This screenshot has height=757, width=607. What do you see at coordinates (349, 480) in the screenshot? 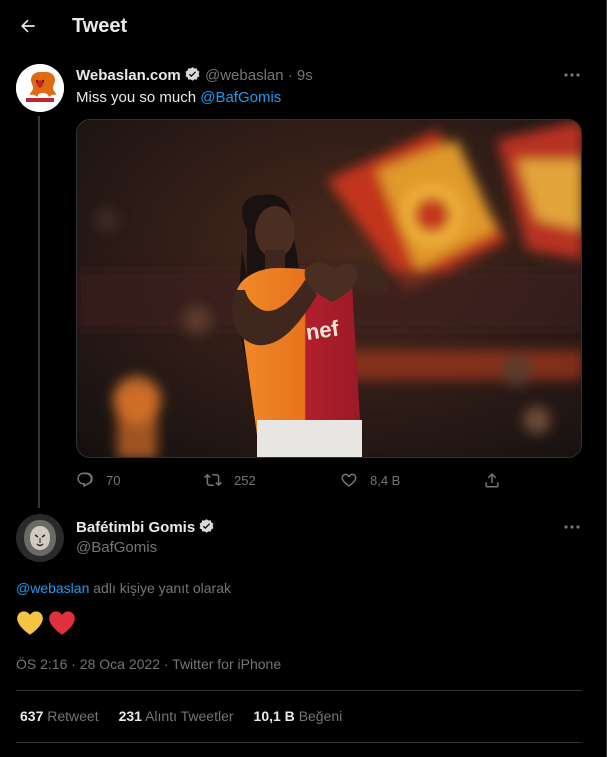
I see `heart-icon` at bounding box center [349, 480].